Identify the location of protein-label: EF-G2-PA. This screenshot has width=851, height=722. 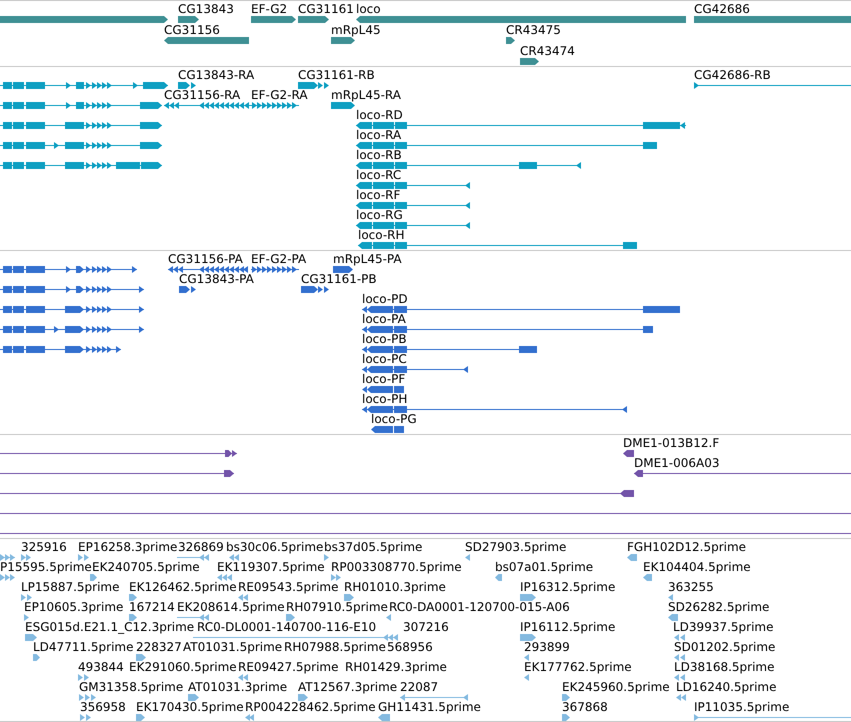
(278, 259).